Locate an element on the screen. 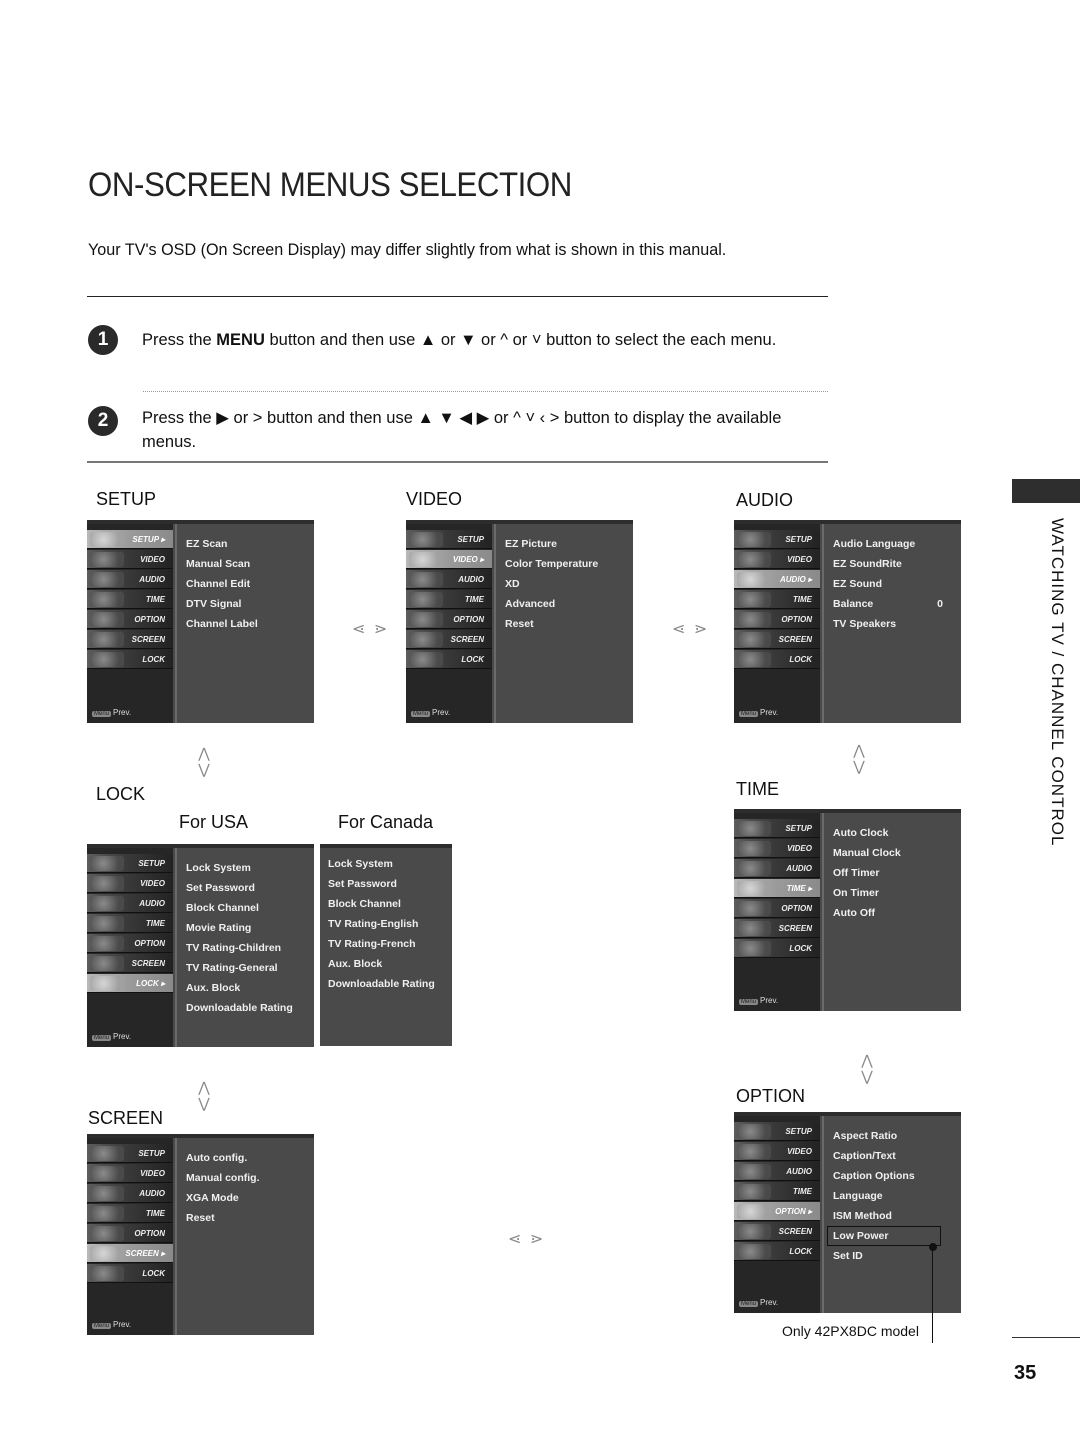  osd-menu-item: Audio Language is located at coordinates (897, 544).